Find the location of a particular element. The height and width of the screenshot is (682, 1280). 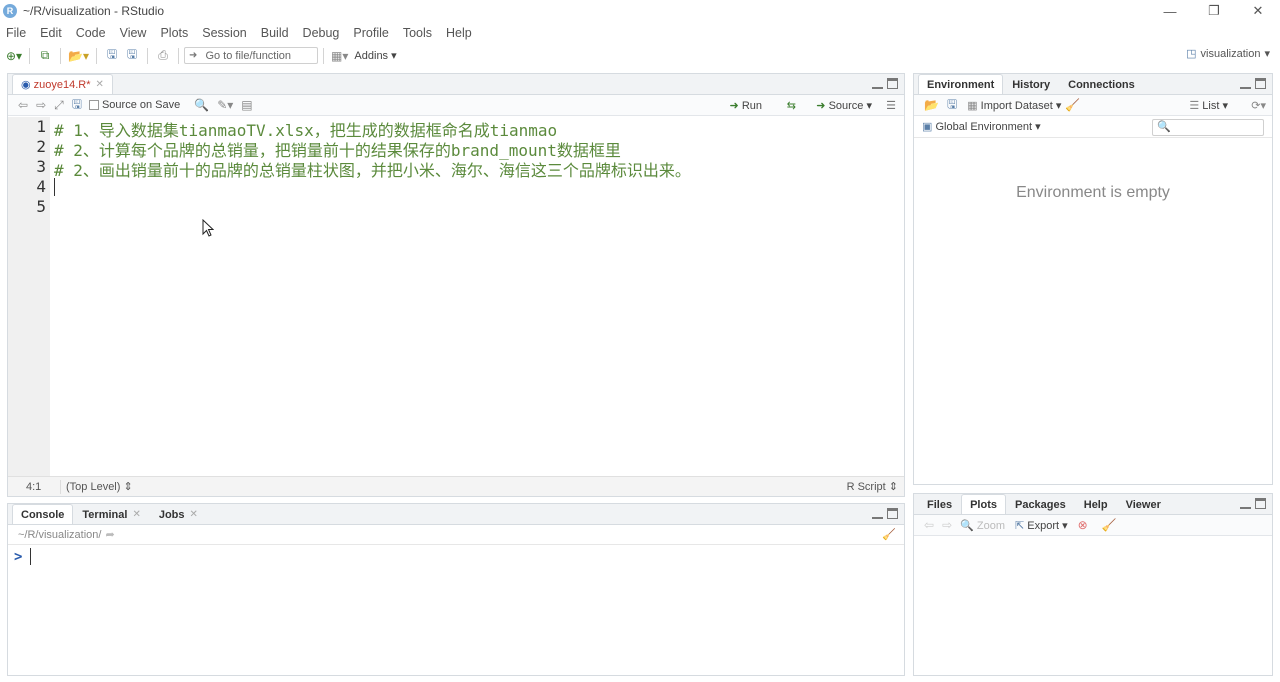

remove-plot-icon: ⊗ is located at coordinates (1083, 525).